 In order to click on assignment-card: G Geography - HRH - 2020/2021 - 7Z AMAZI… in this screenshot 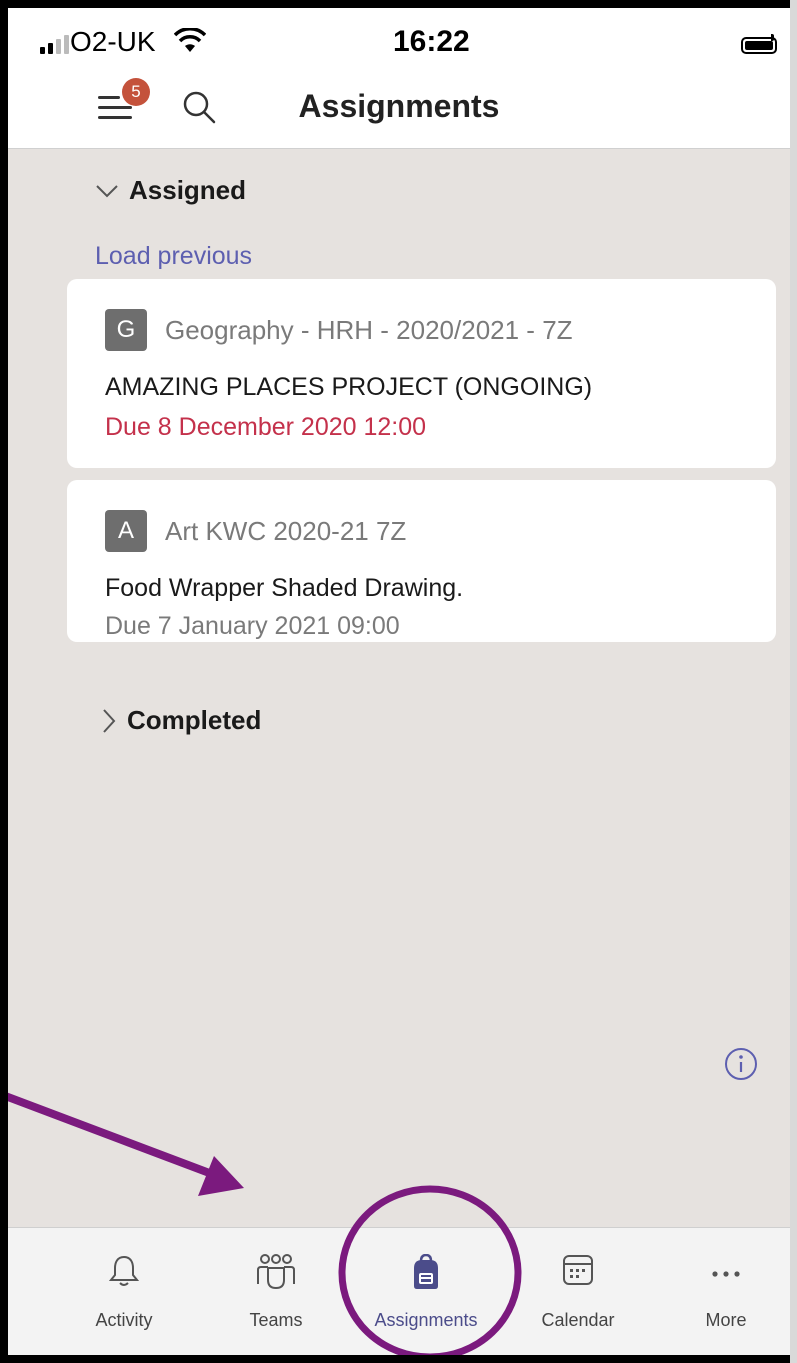, I will do `click(421, 373)`.